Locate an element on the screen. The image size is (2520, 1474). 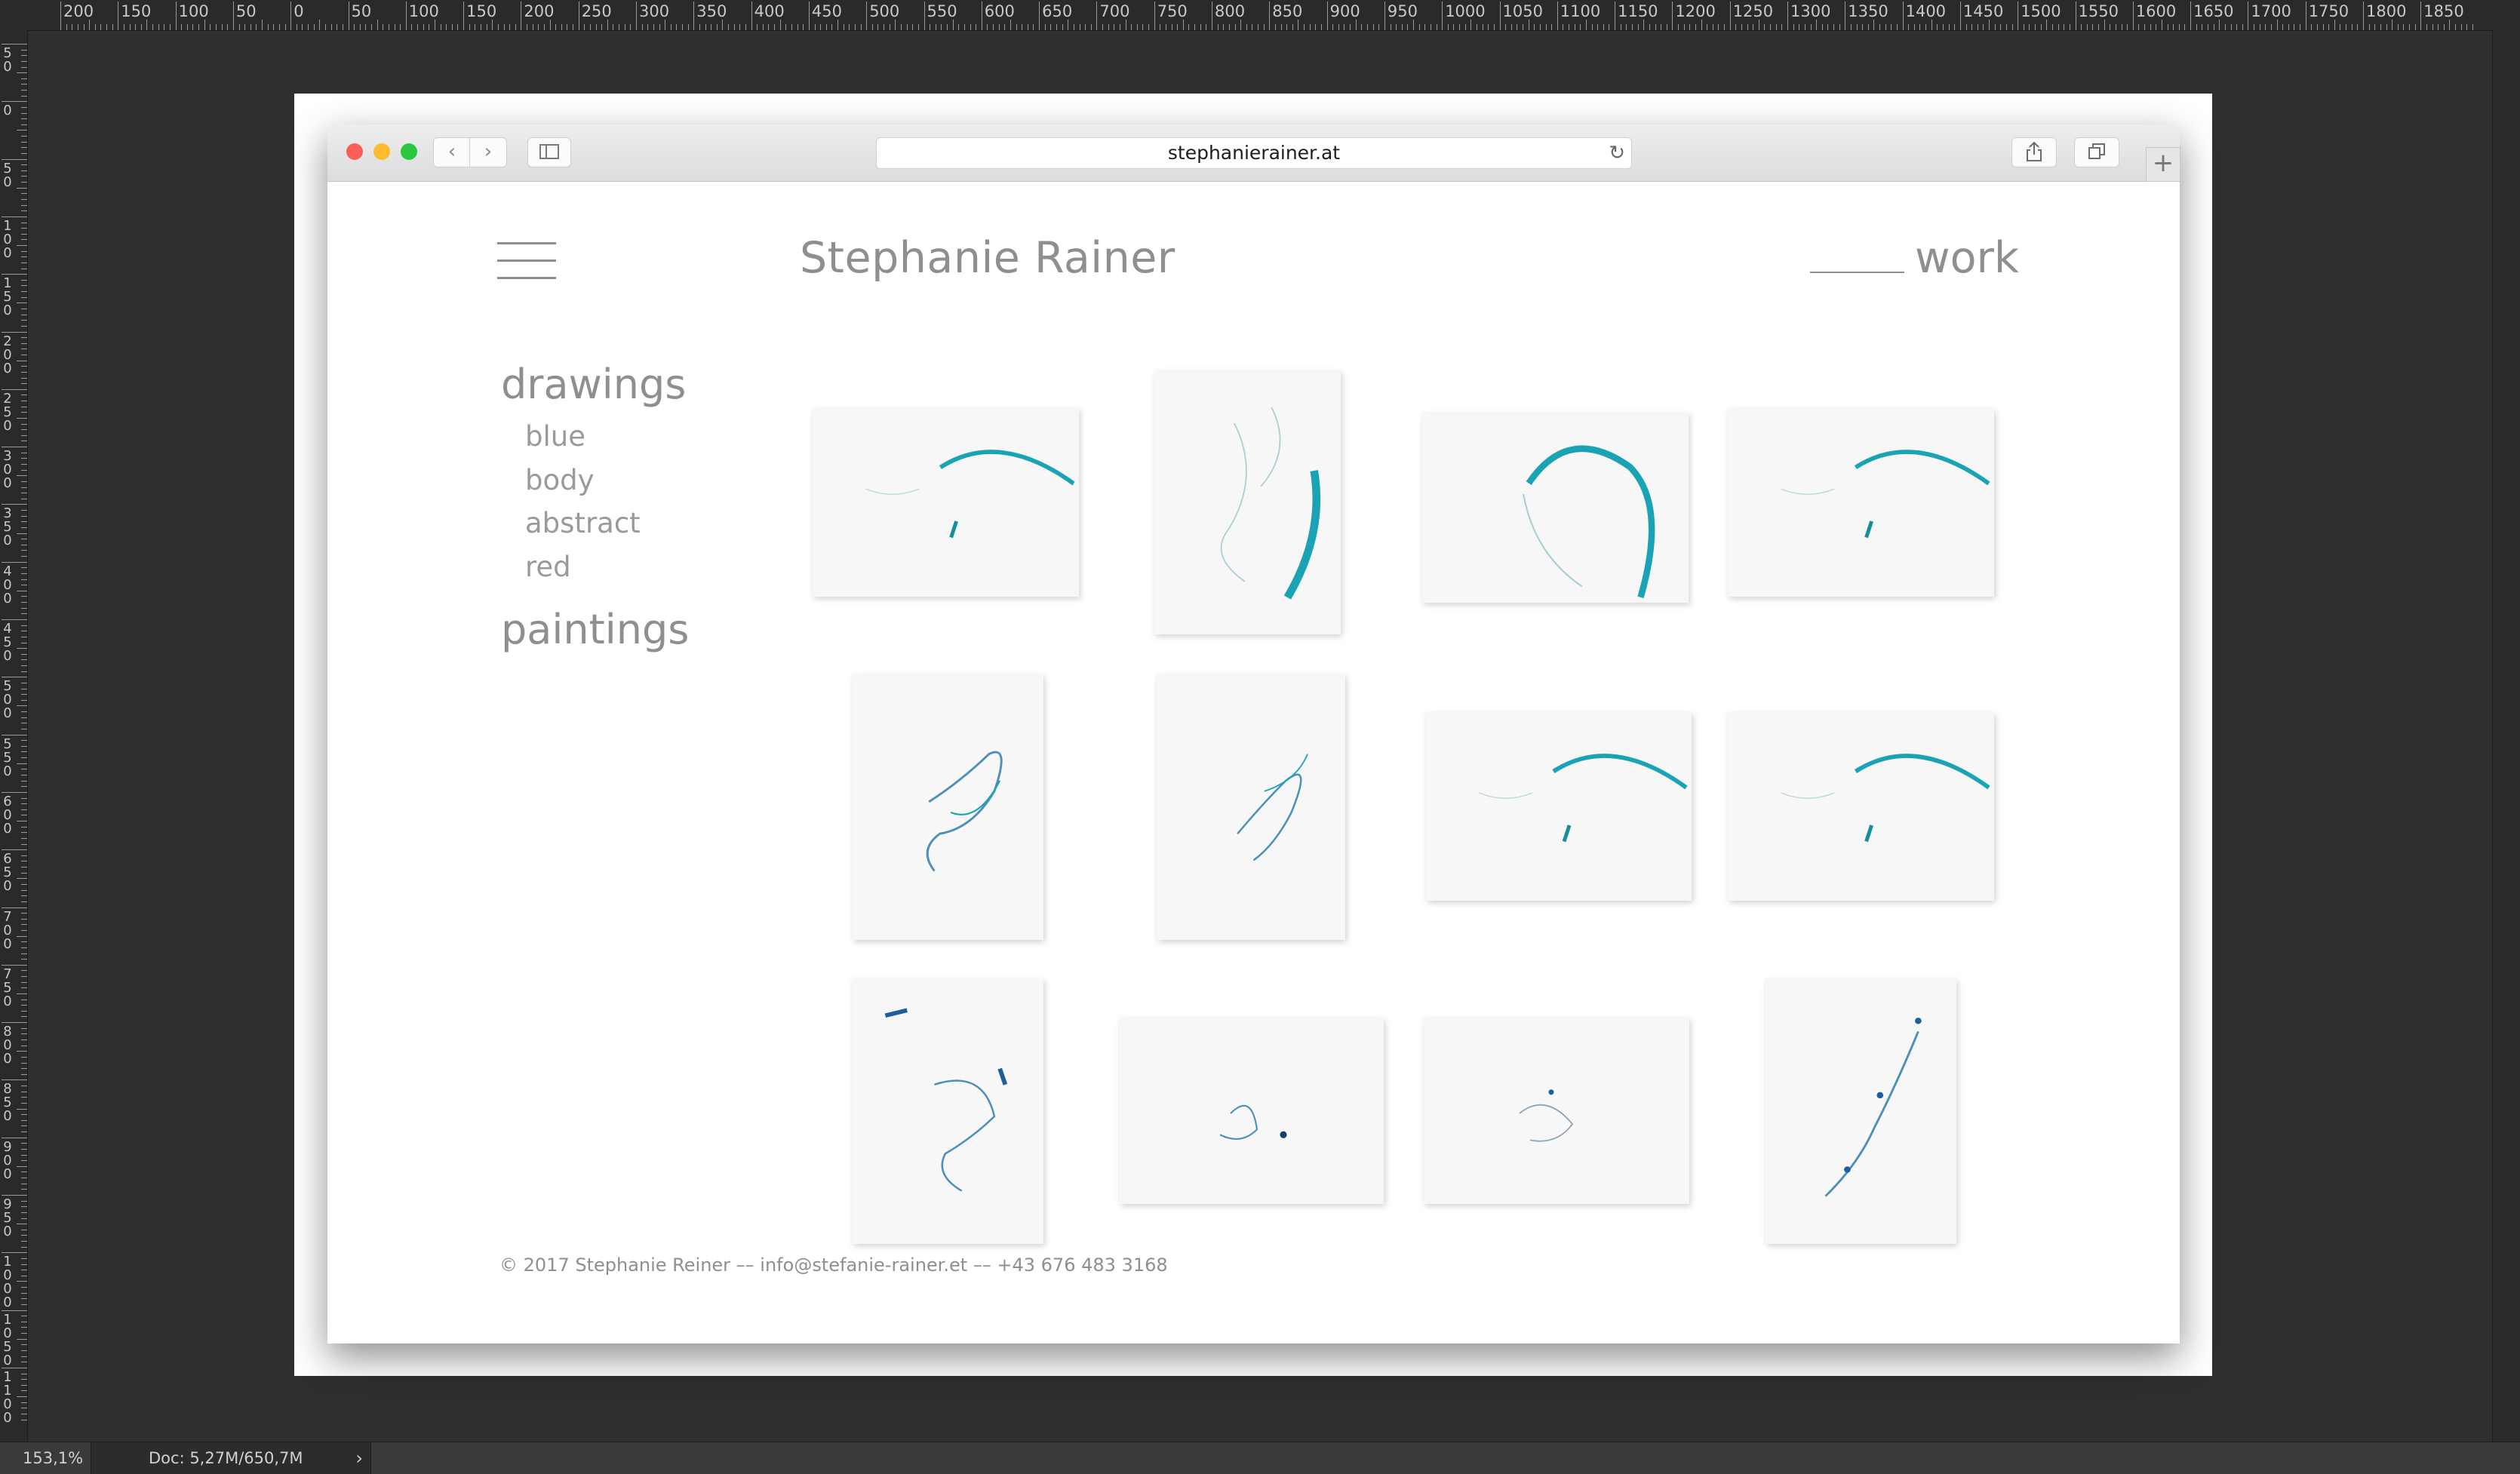
forward-button: › is located at coordinates (488, 152).